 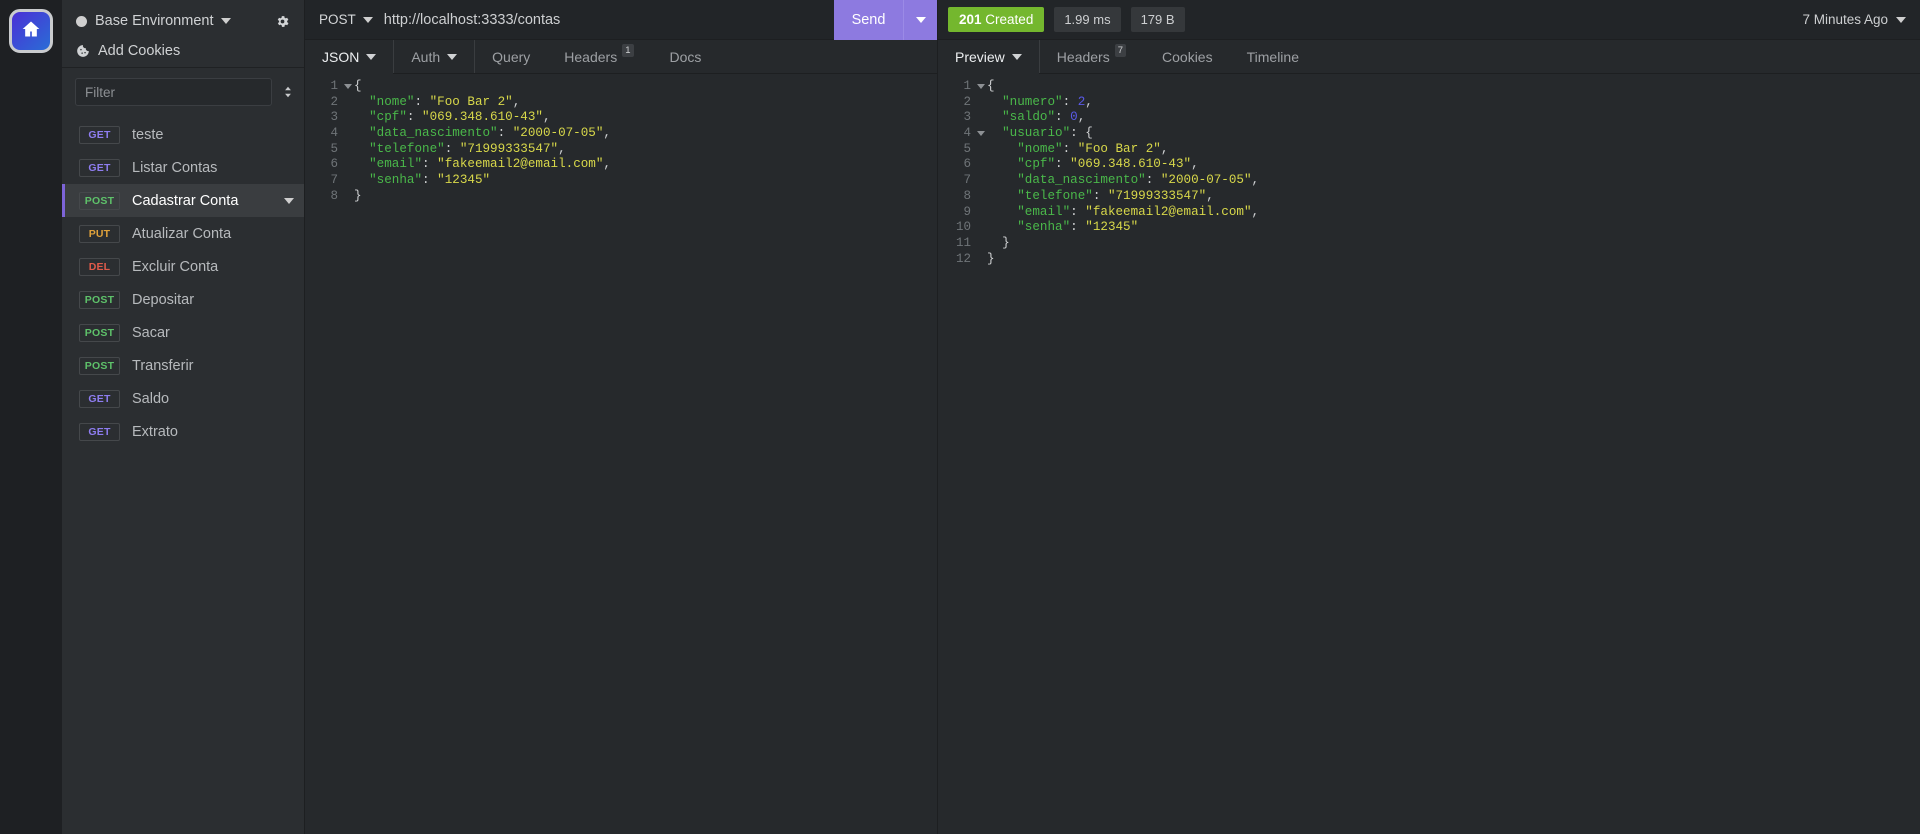 What do you see at coordinates (621, 20) in the screenshot?
I see `url-bar: POST http://localhost:3333/contas Send` at bounding box center [621, 20].